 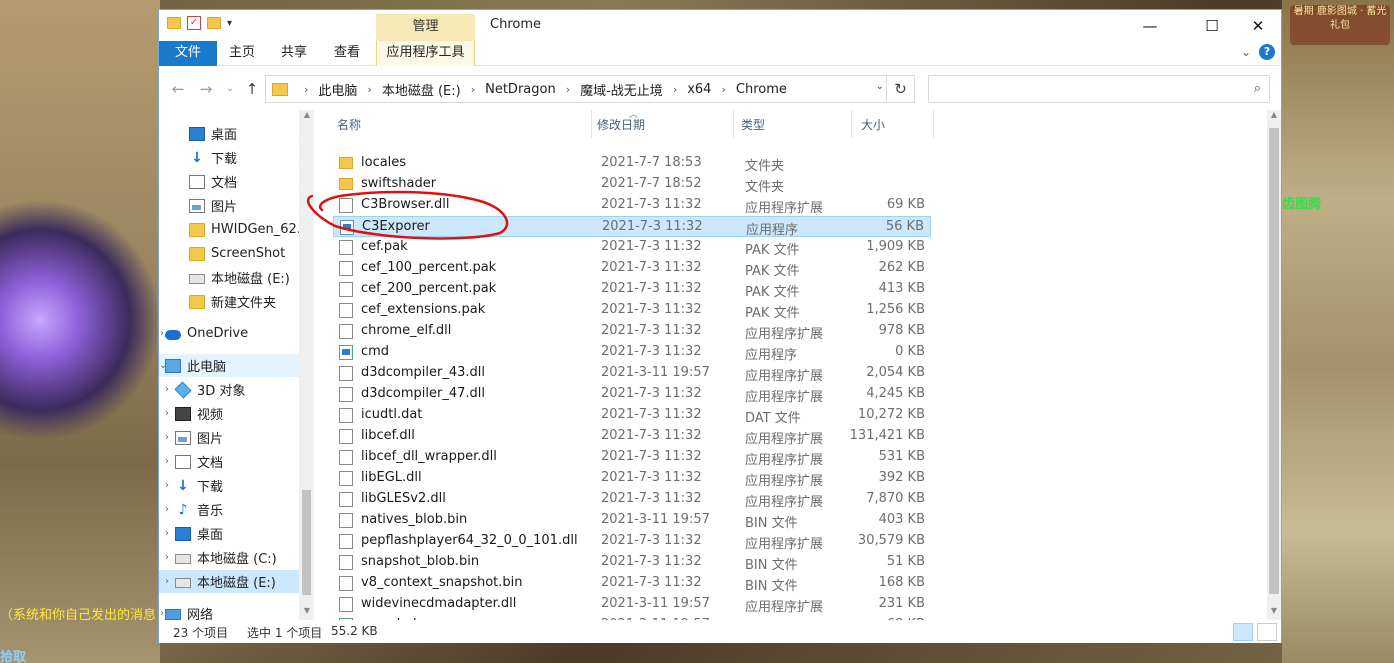 I want to click on close-button: ✕, so click(x=1258, y=25).